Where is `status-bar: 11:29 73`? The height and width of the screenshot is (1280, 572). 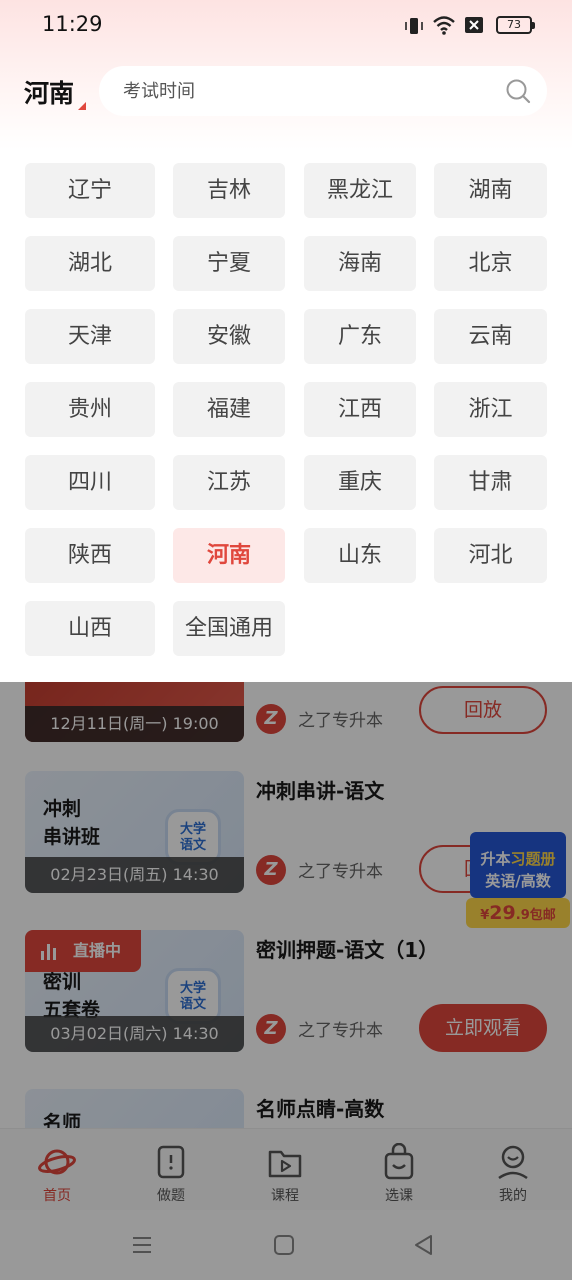
status-bar: 11:29 73 is located at coordinates (286, 25).